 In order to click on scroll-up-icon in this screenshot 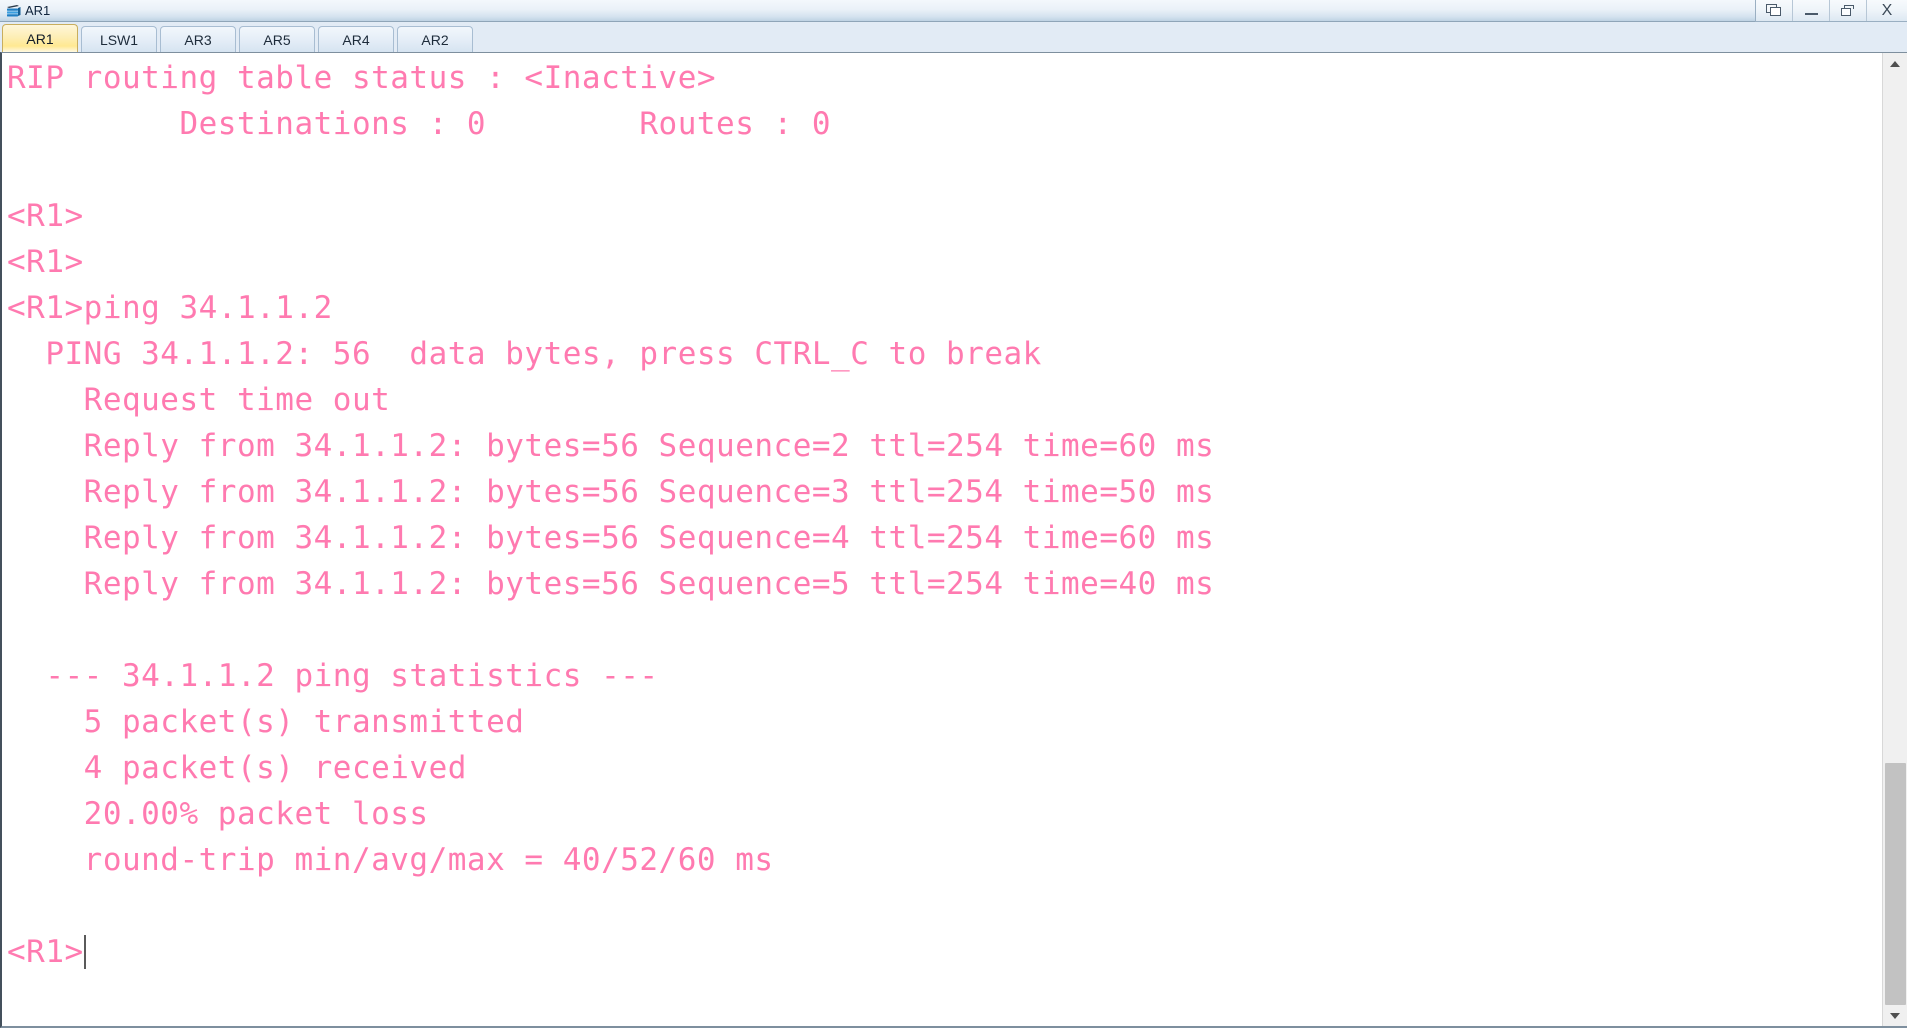, I will do `click(1895, 63)`.